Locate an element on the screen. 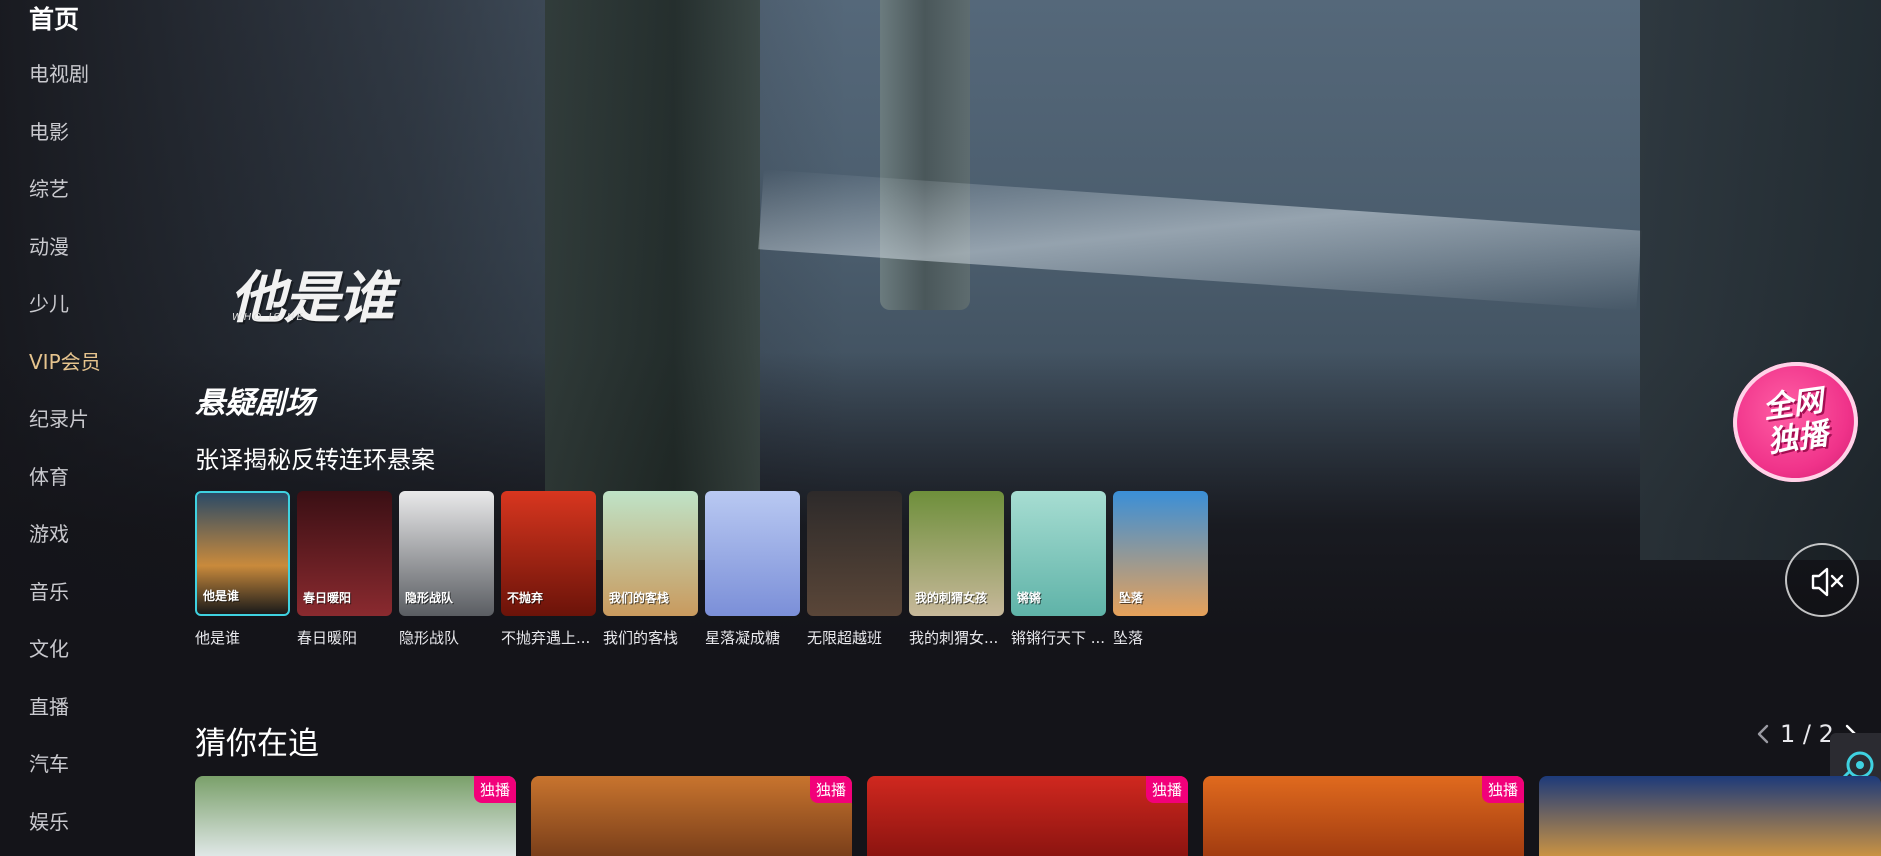 The image size is (1881, 856). nav-item-anime: 动漫 is located at coordinates (49, 245).